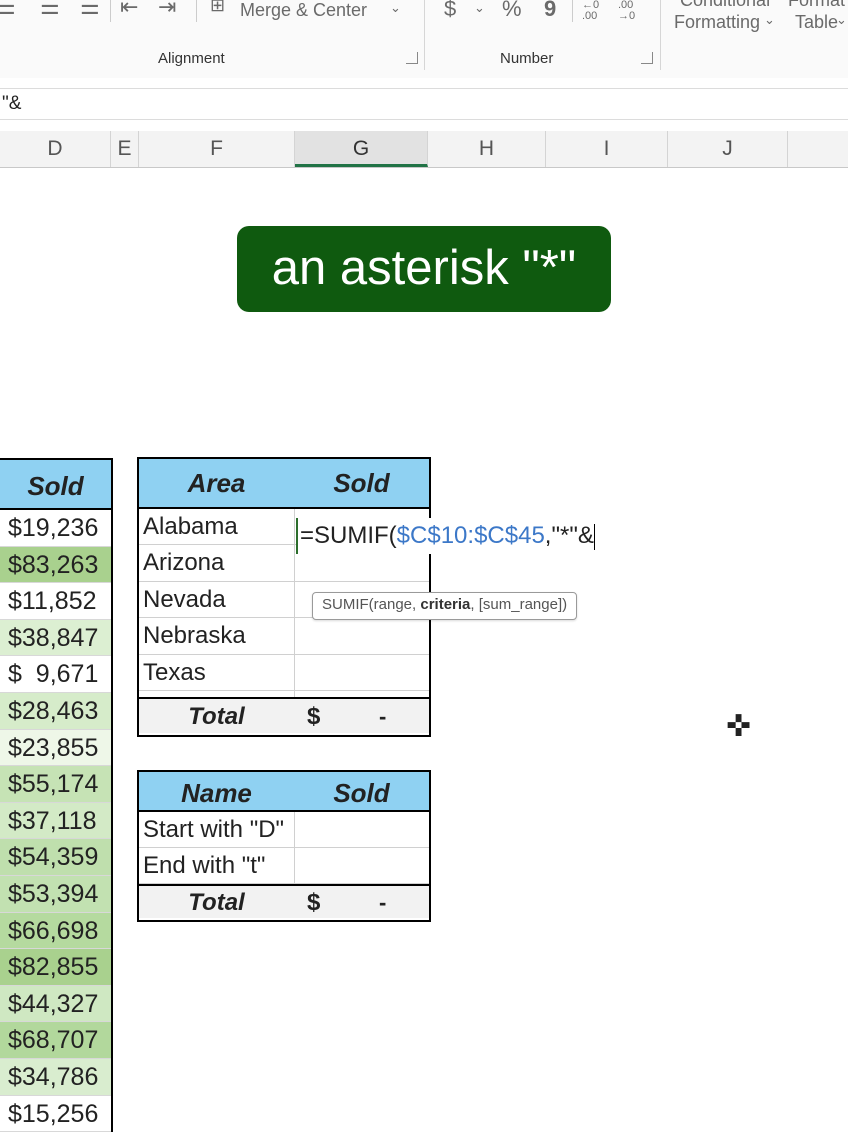 This screenshot has height=1132, width=848. What do you see at coordinates (55, 821) in the screenshot?
I see `left-sold-cell: $37,118` at bounding box center [55, 821].